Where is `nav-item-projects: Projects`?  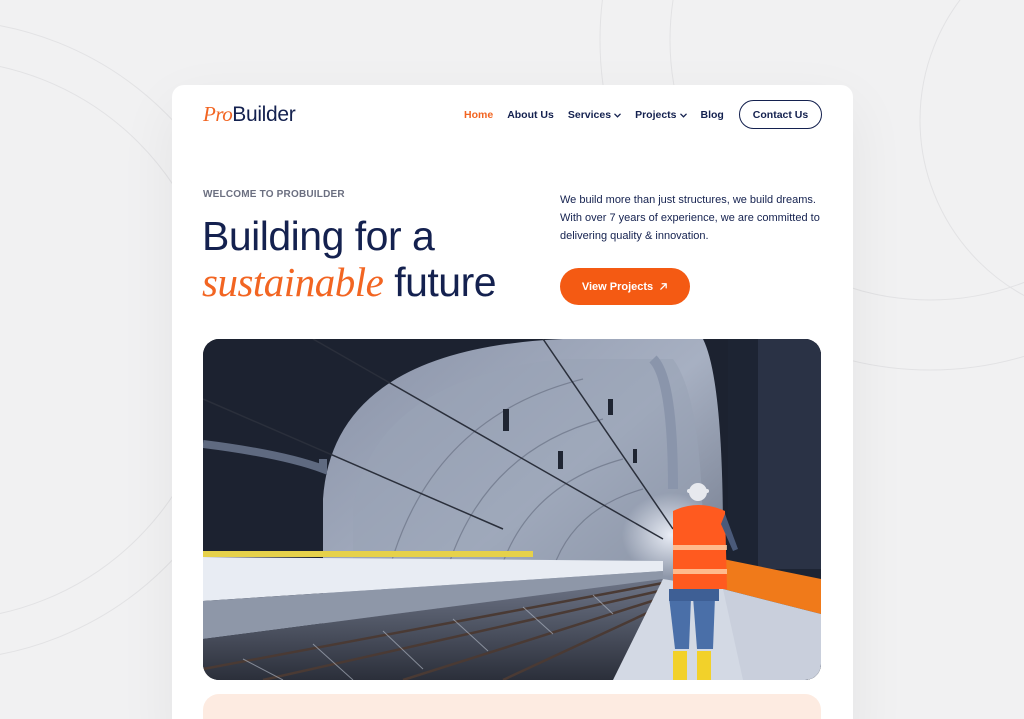
nav-item-projects: Projects is located at coordinates (661, 115).